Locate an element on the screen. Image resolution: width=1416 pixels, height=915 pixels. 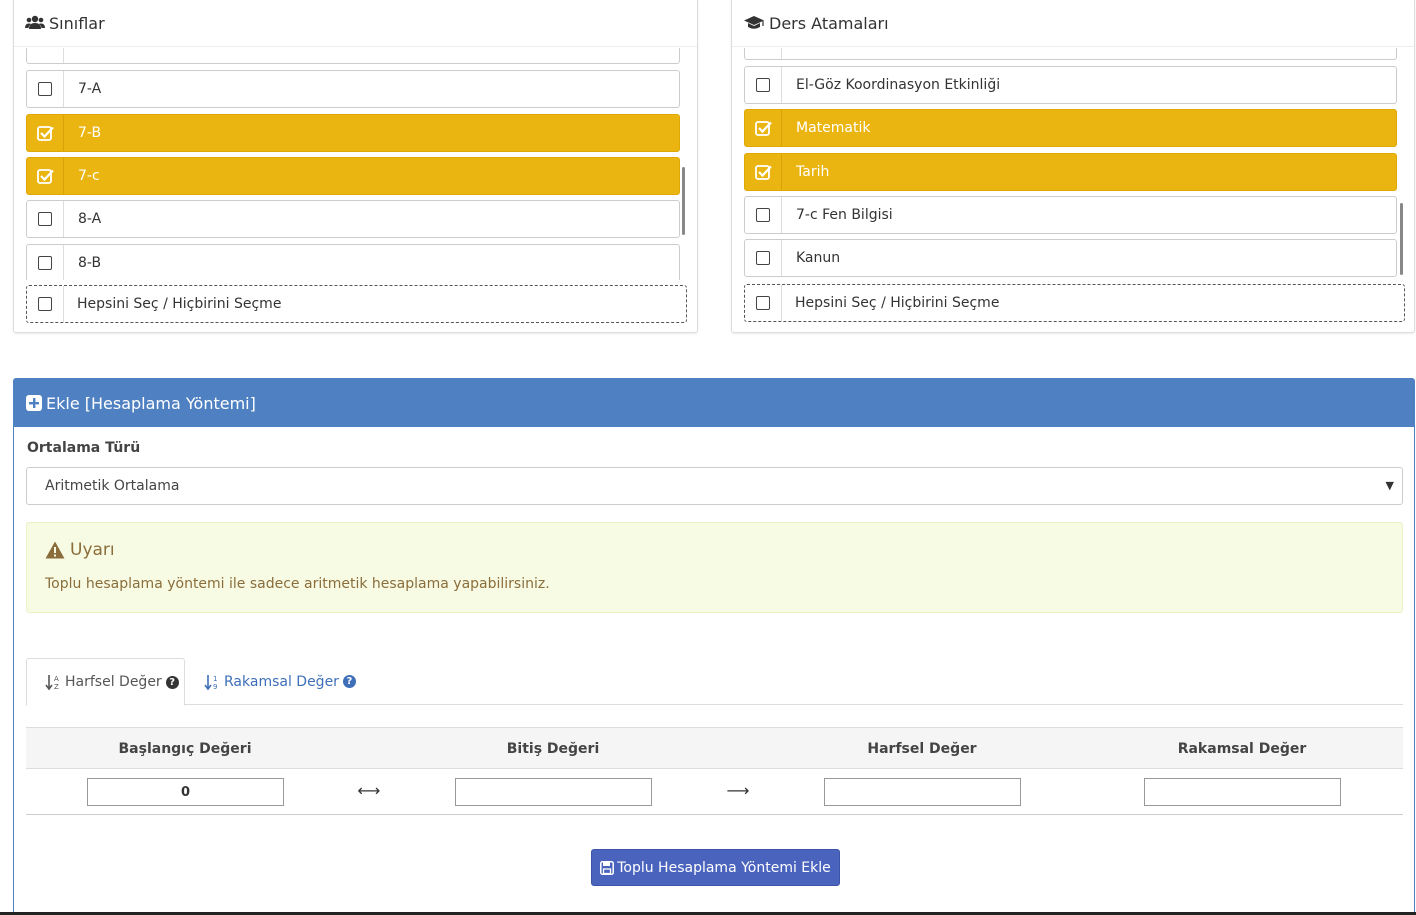
class-item-7a: 7-A is located at coordinates (353, 89).